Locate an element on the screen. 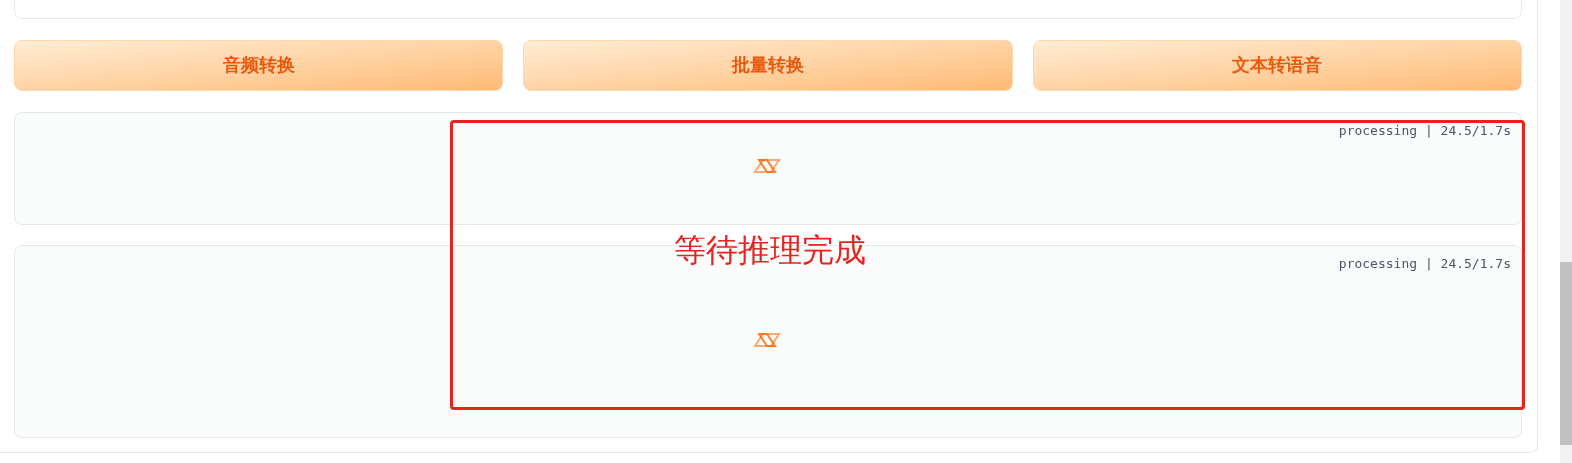  convert-button: 文本转语音 is located at coordinates (1277, 65).